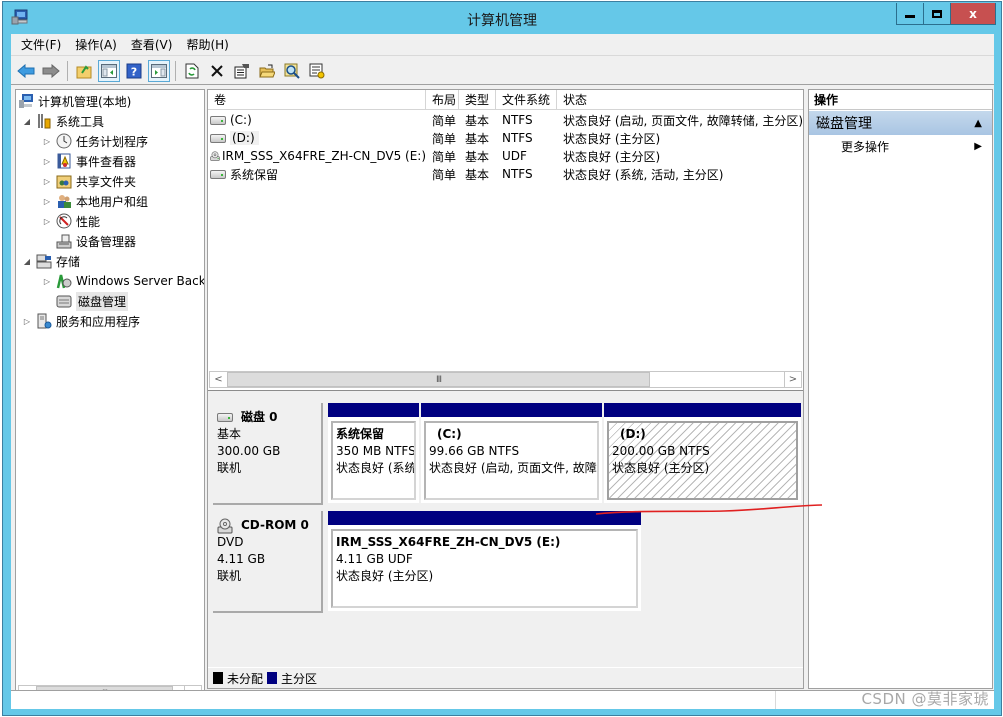 The height and width of the screenshot is (717, 1003). I want to click on refresh-button, so click(192, 71).